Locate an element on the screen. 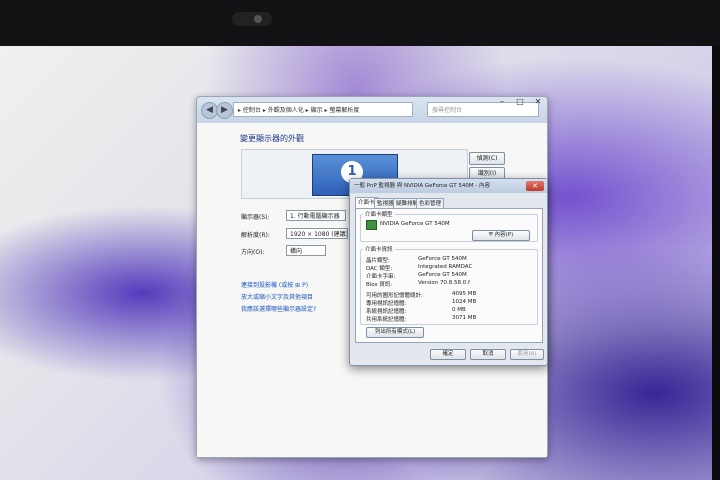 The image size is (720, 480). webcam-lens is located at coordinates (258, 19).